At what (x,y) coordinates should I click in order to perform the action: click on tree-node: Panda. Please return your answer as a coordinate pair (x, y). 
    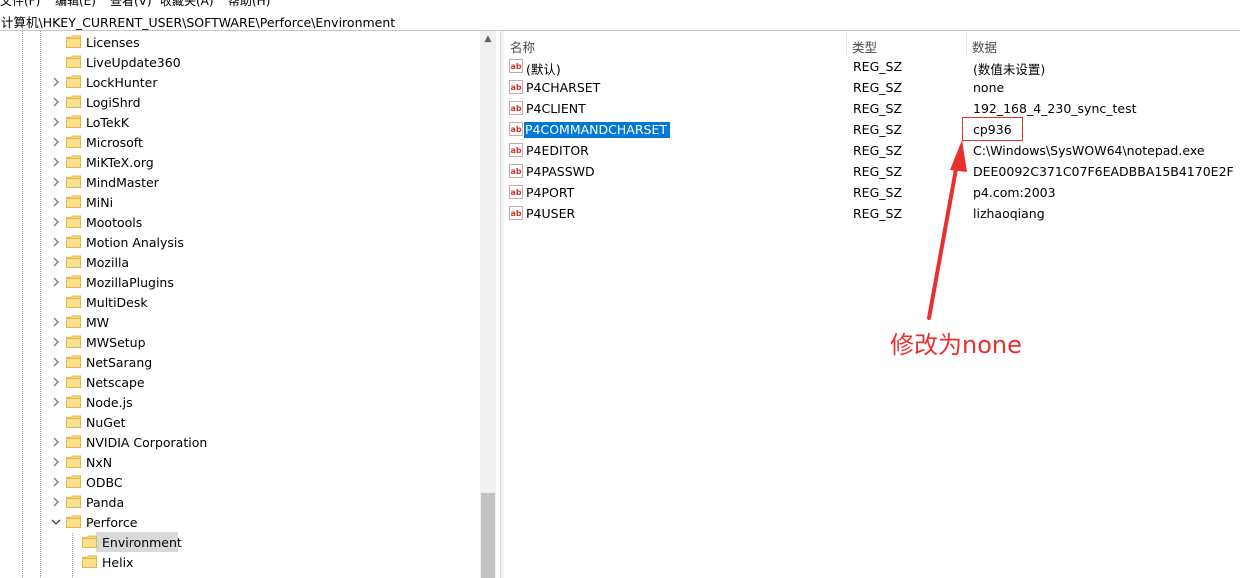
    Looking at the image, I should click on (240, 502).